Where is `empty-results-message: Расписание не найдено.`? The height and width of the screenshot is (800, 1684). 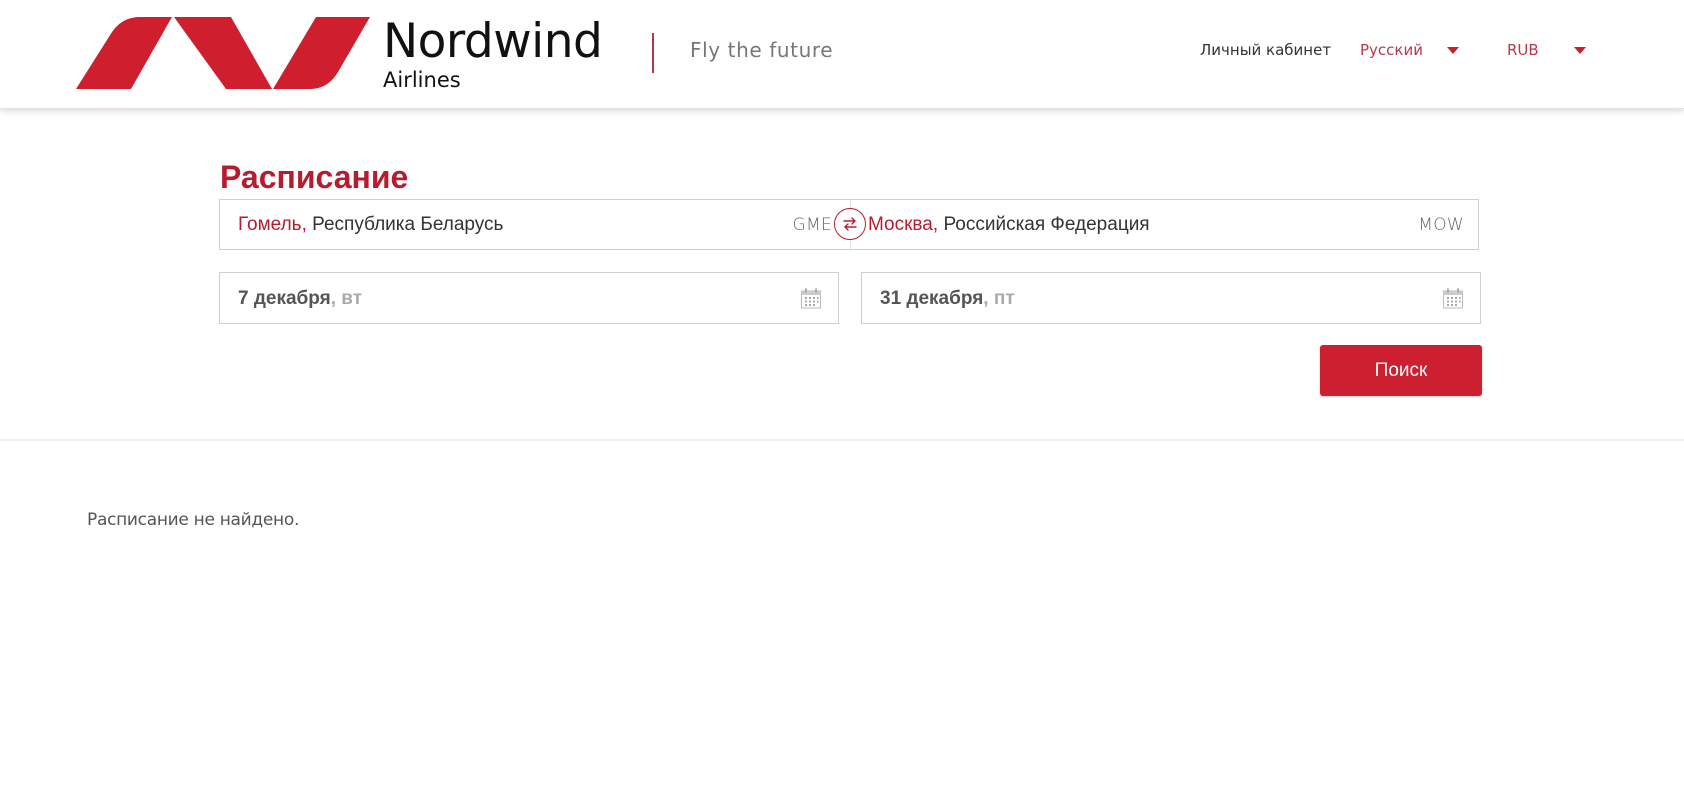 empty-results-message: Расписание не найдено. is located at coordinates (193, 520).